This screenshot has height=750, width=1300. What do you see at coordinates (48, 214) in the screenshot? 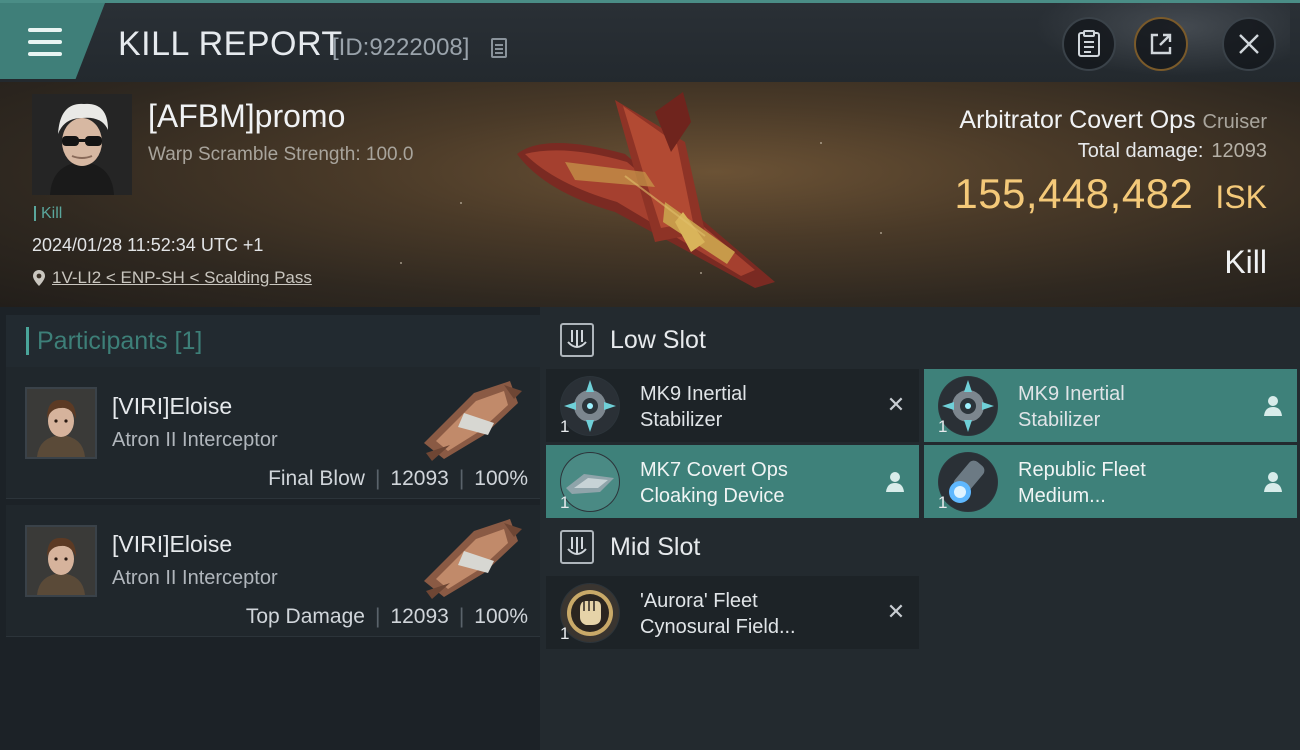
I see `kill-tag: Kill` at bounding box center [48, 214].